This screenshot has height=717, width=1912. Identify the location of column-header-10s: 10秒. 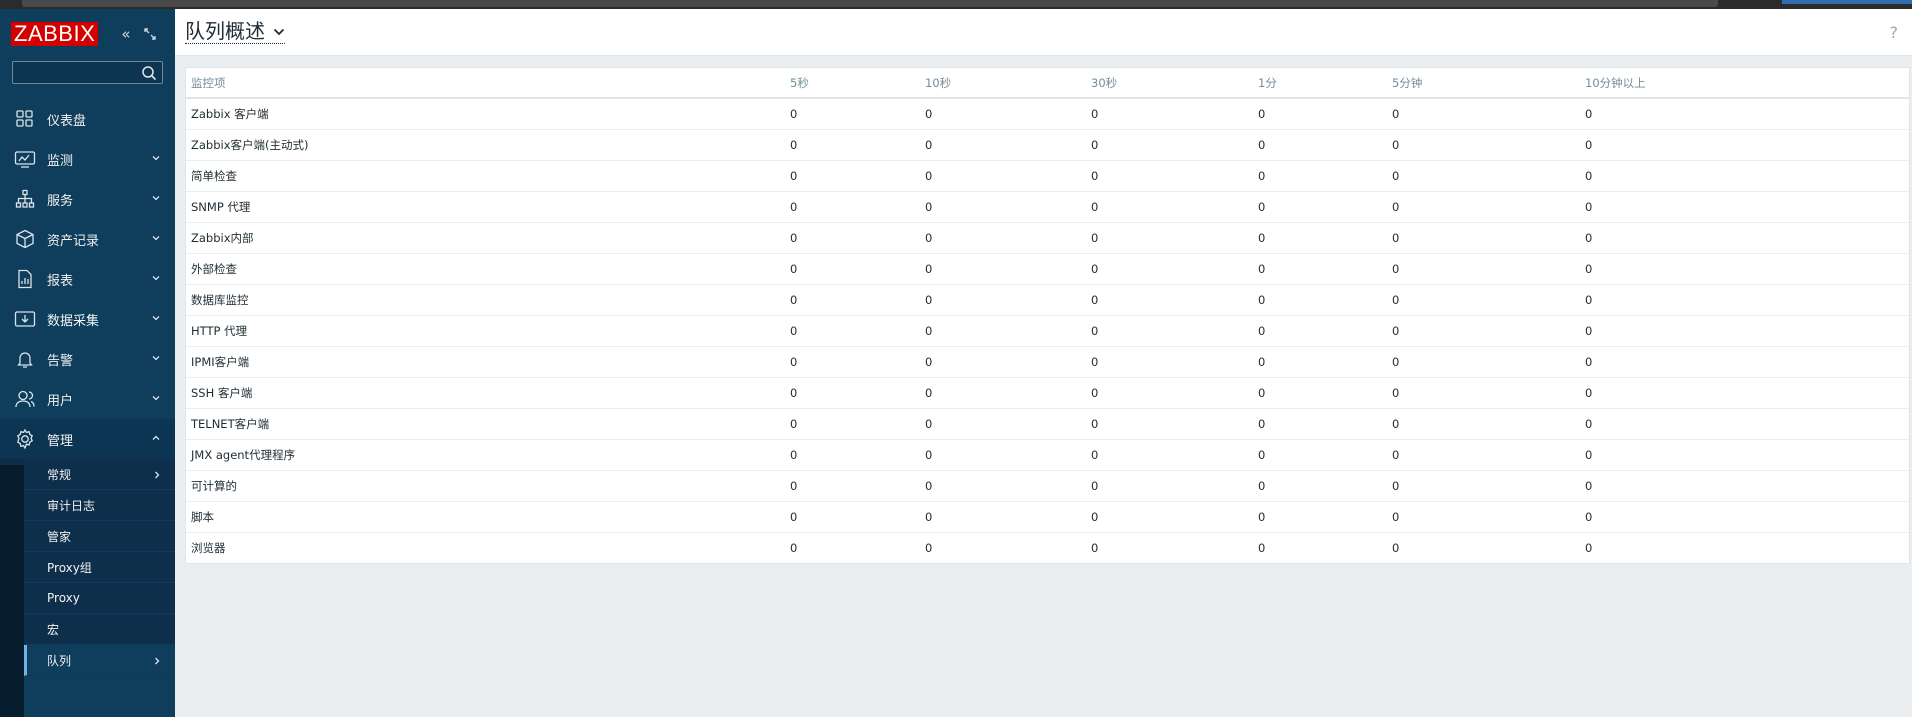
(1003, 83).